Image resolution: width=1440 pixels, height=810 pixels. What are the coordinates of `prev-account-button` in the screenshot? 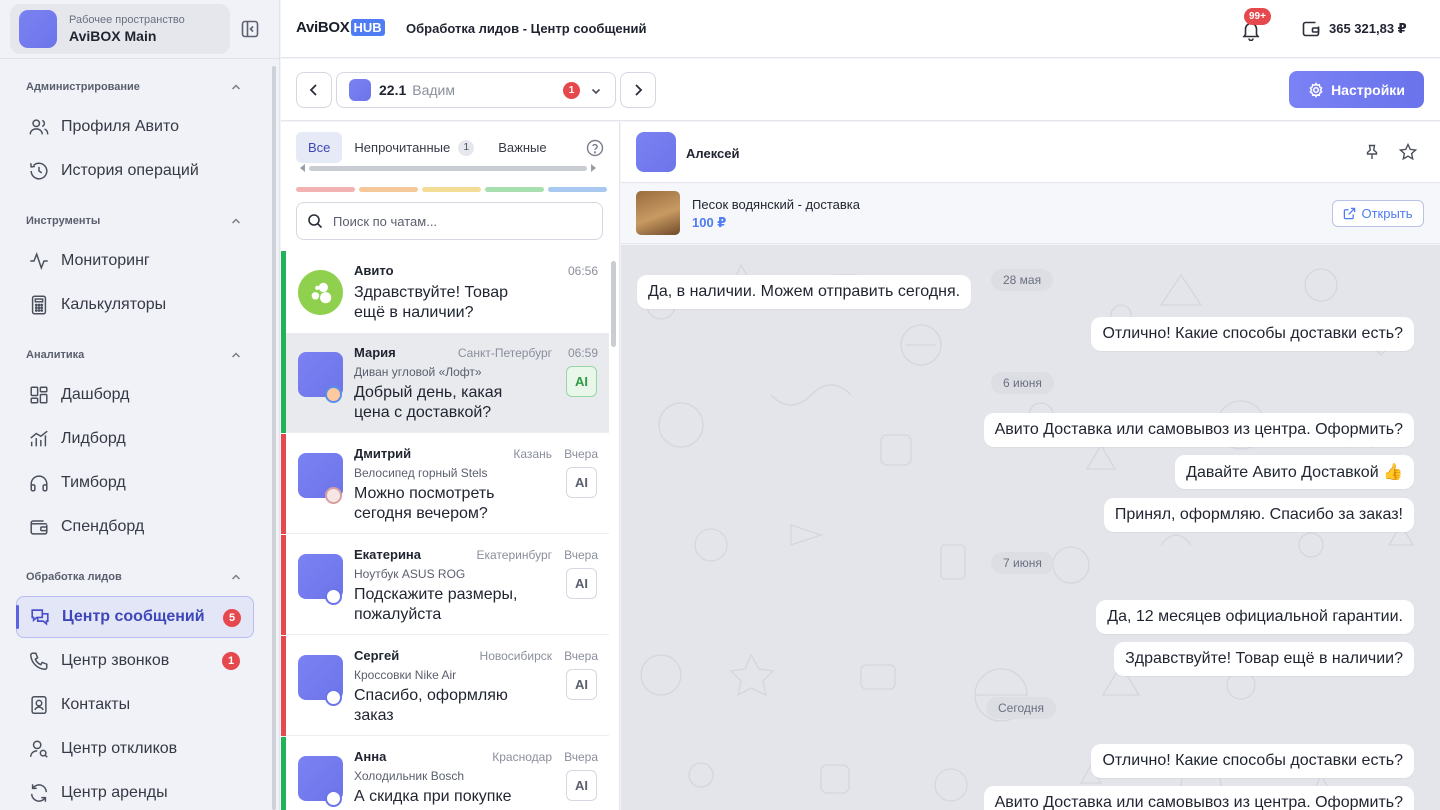 It's located at (314, 90).